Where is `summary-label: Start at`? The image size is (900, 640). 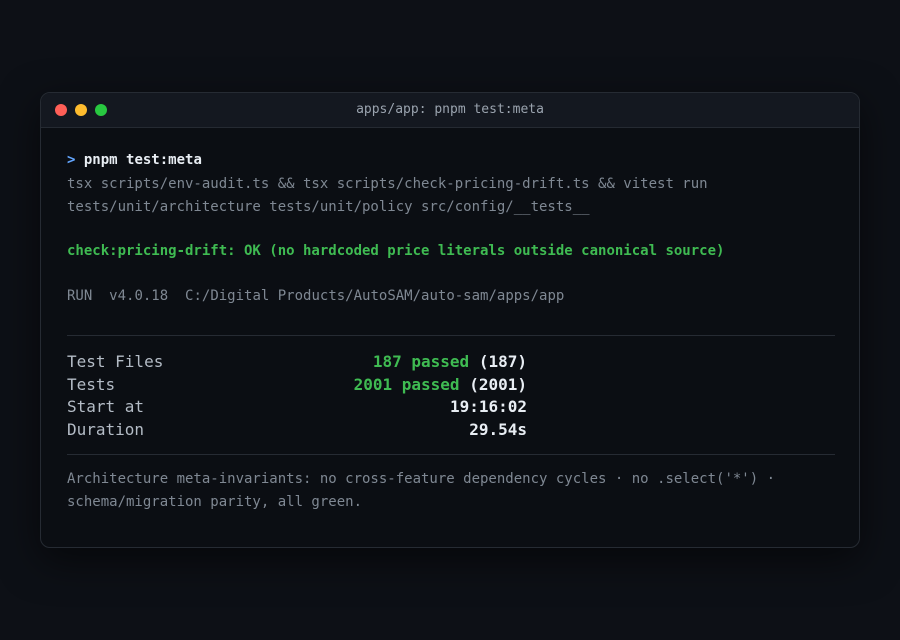 summary-label: Start at is located at coordinates (106, 406).